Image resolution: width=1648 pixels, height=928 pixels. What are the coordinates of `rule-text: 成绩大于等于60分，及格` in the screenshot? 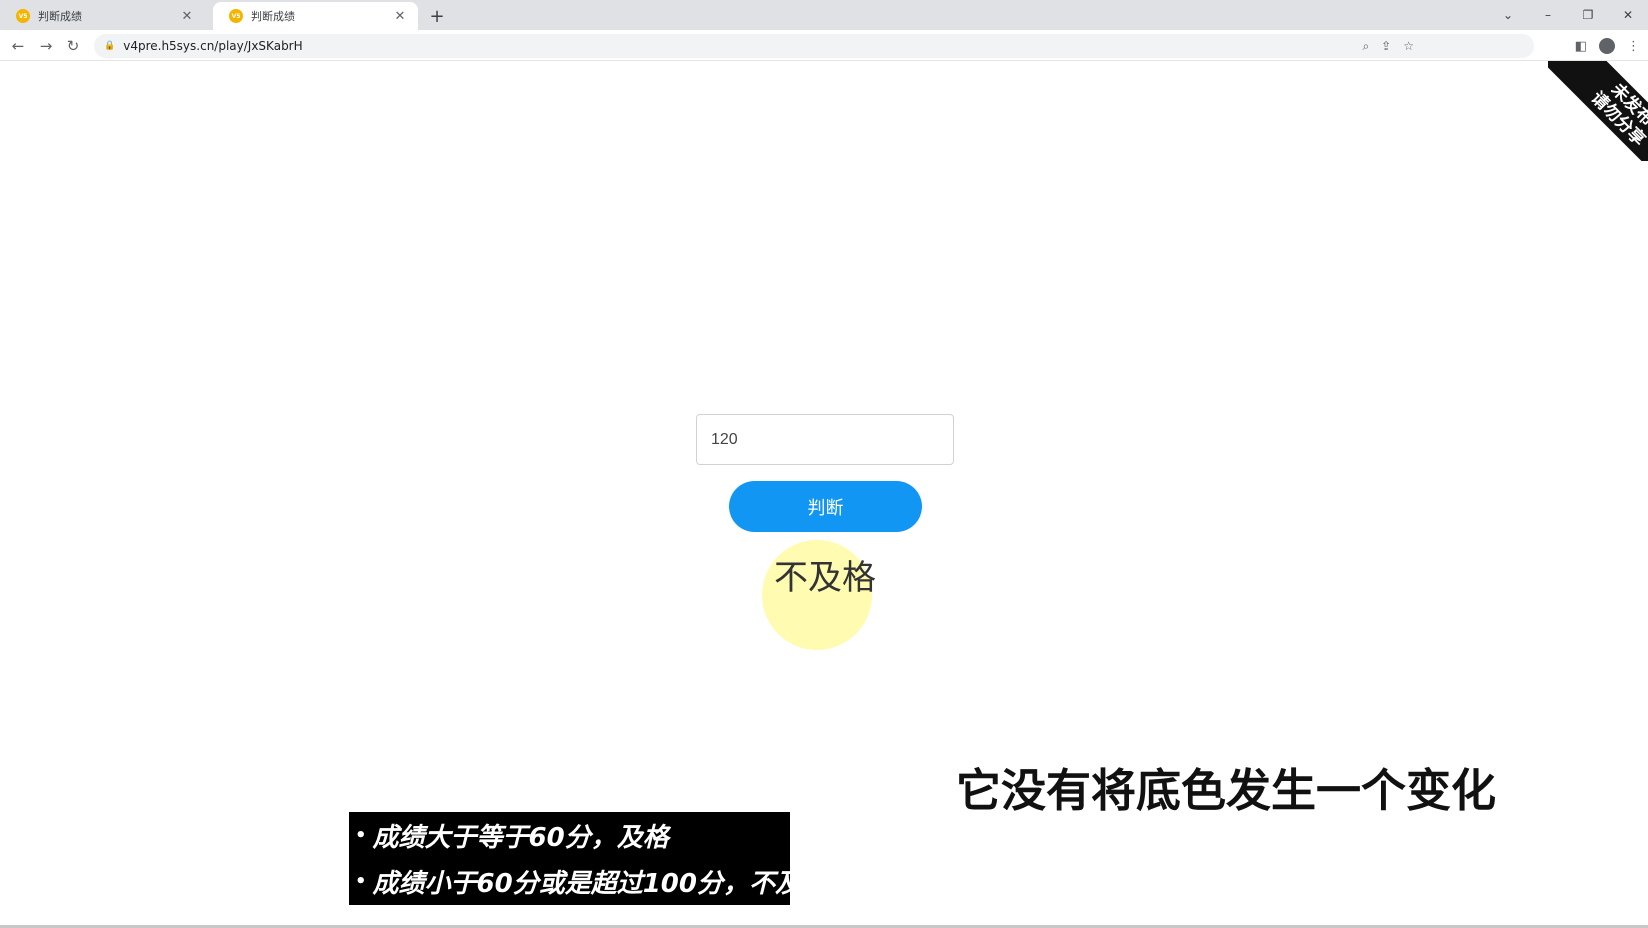 It's located at (520, 837).